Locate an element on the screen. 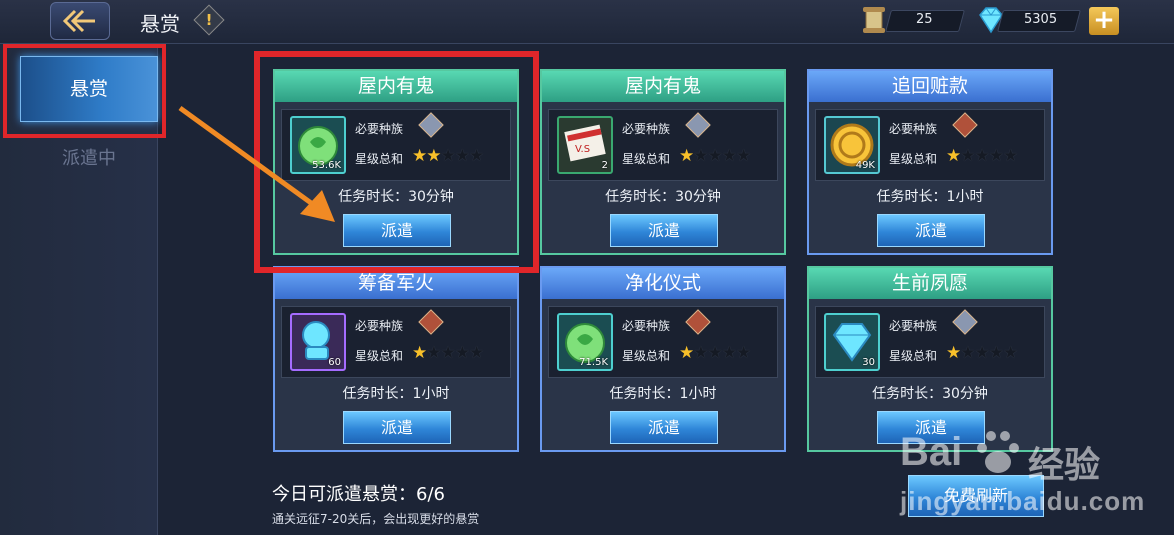 This screenshot has width=1174, height=535. page-title: 悬赏 is located at coordinates (160, 24).